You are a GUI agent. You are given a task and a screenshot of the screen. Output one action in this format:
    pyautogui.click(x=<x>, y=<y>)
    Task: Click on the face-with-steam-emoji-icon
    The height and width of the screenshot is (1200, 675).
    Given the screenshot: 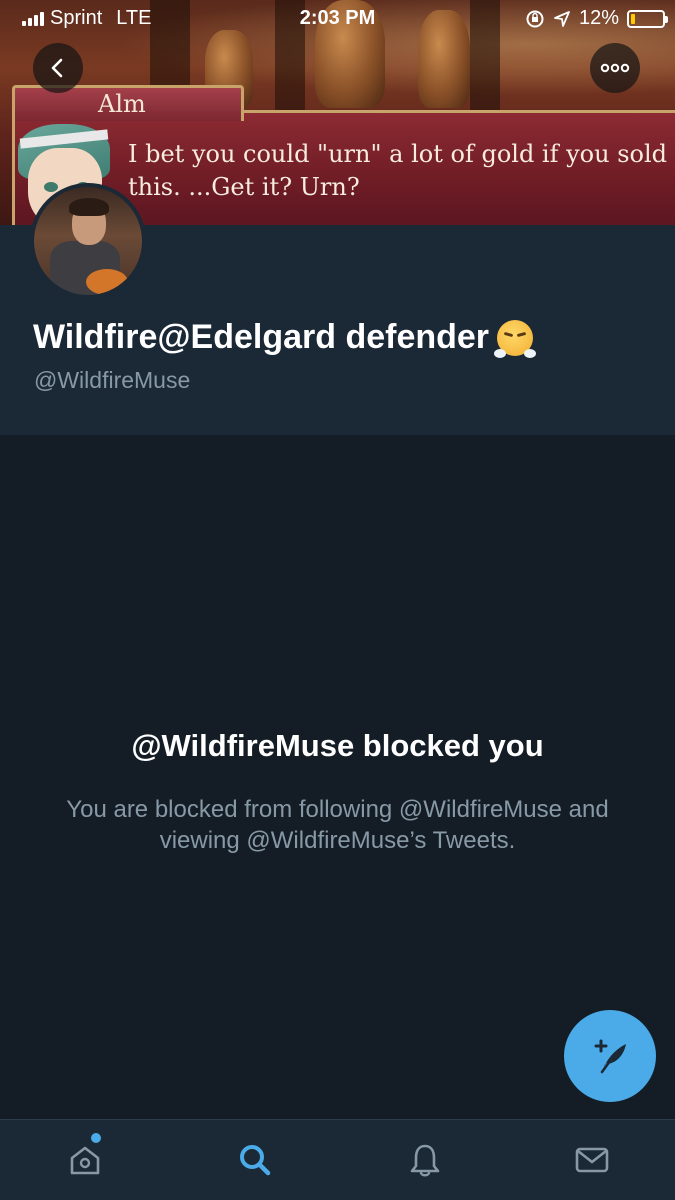 What is the action you would take?
    pyautogui.click(x=515, y=338)
    